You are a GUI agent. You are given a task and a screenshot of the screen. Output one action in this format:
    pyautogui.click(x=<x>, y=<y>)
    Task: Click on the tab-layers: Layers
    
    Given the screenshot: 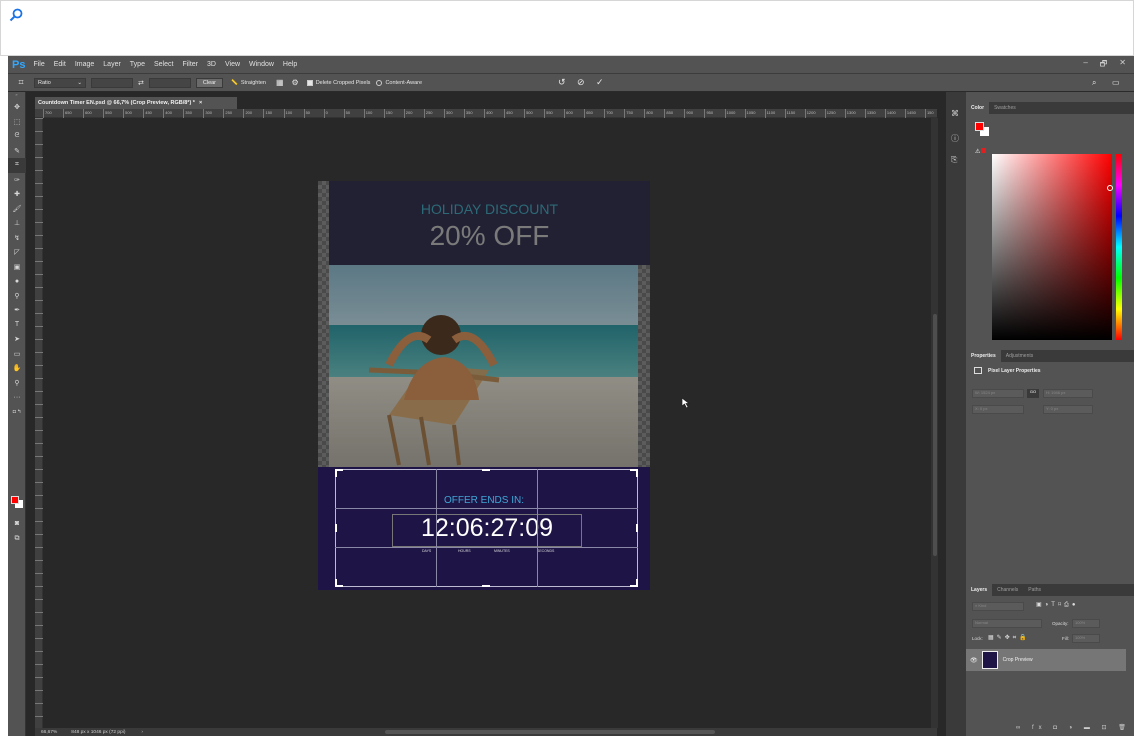 What is the action you would take?
    pyautogui.click(x=979, y=590)
    